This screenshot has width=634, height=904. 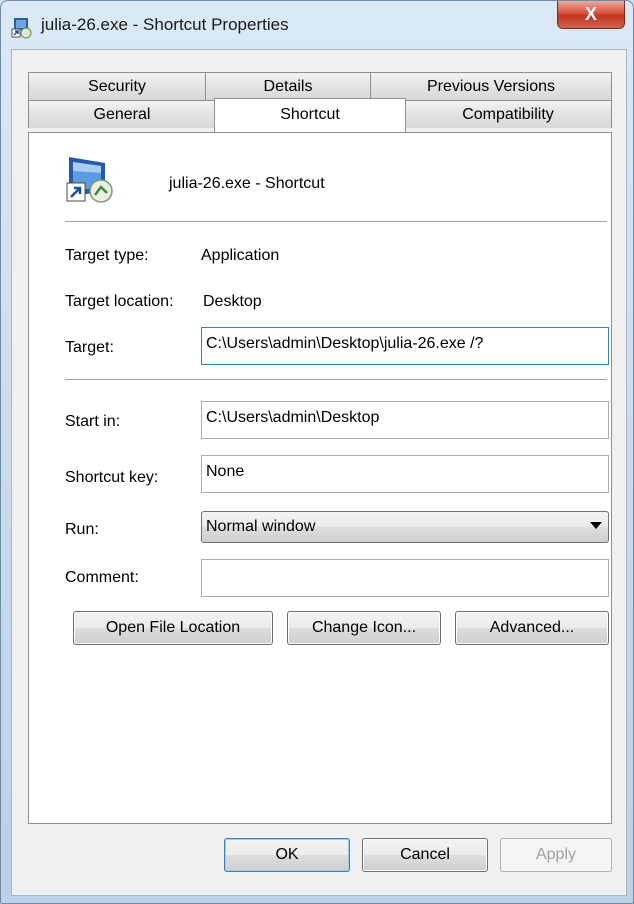 What do you see at coordinates (405, 527) in the screenshot?
I see `run-select: Normal window` at bounding box center [405, 527].